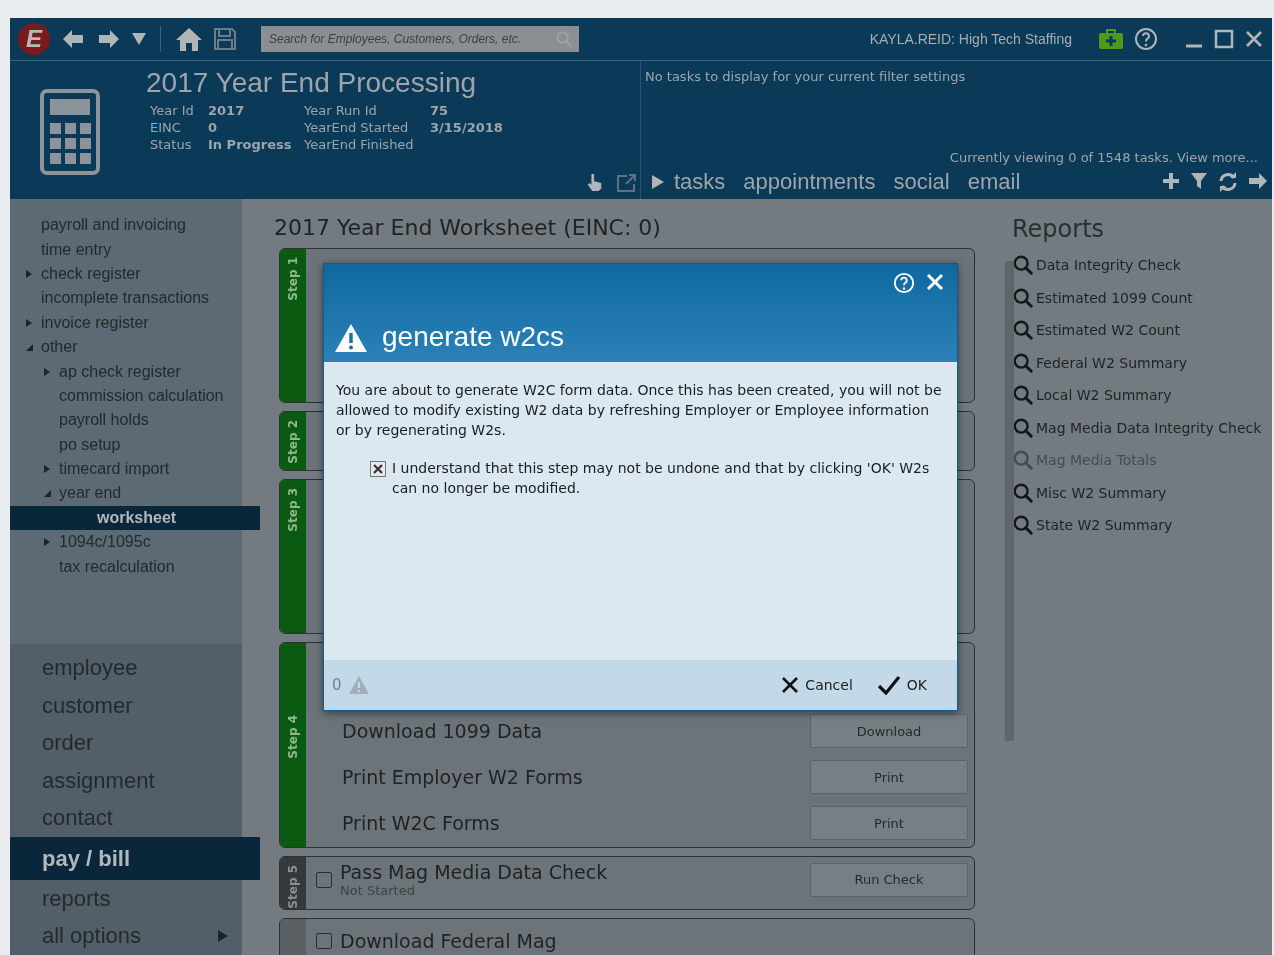 The height and width of the screenshot is (955, 1274). I want to click on report-link: Federal W2 Summary, so click(1142, 362).